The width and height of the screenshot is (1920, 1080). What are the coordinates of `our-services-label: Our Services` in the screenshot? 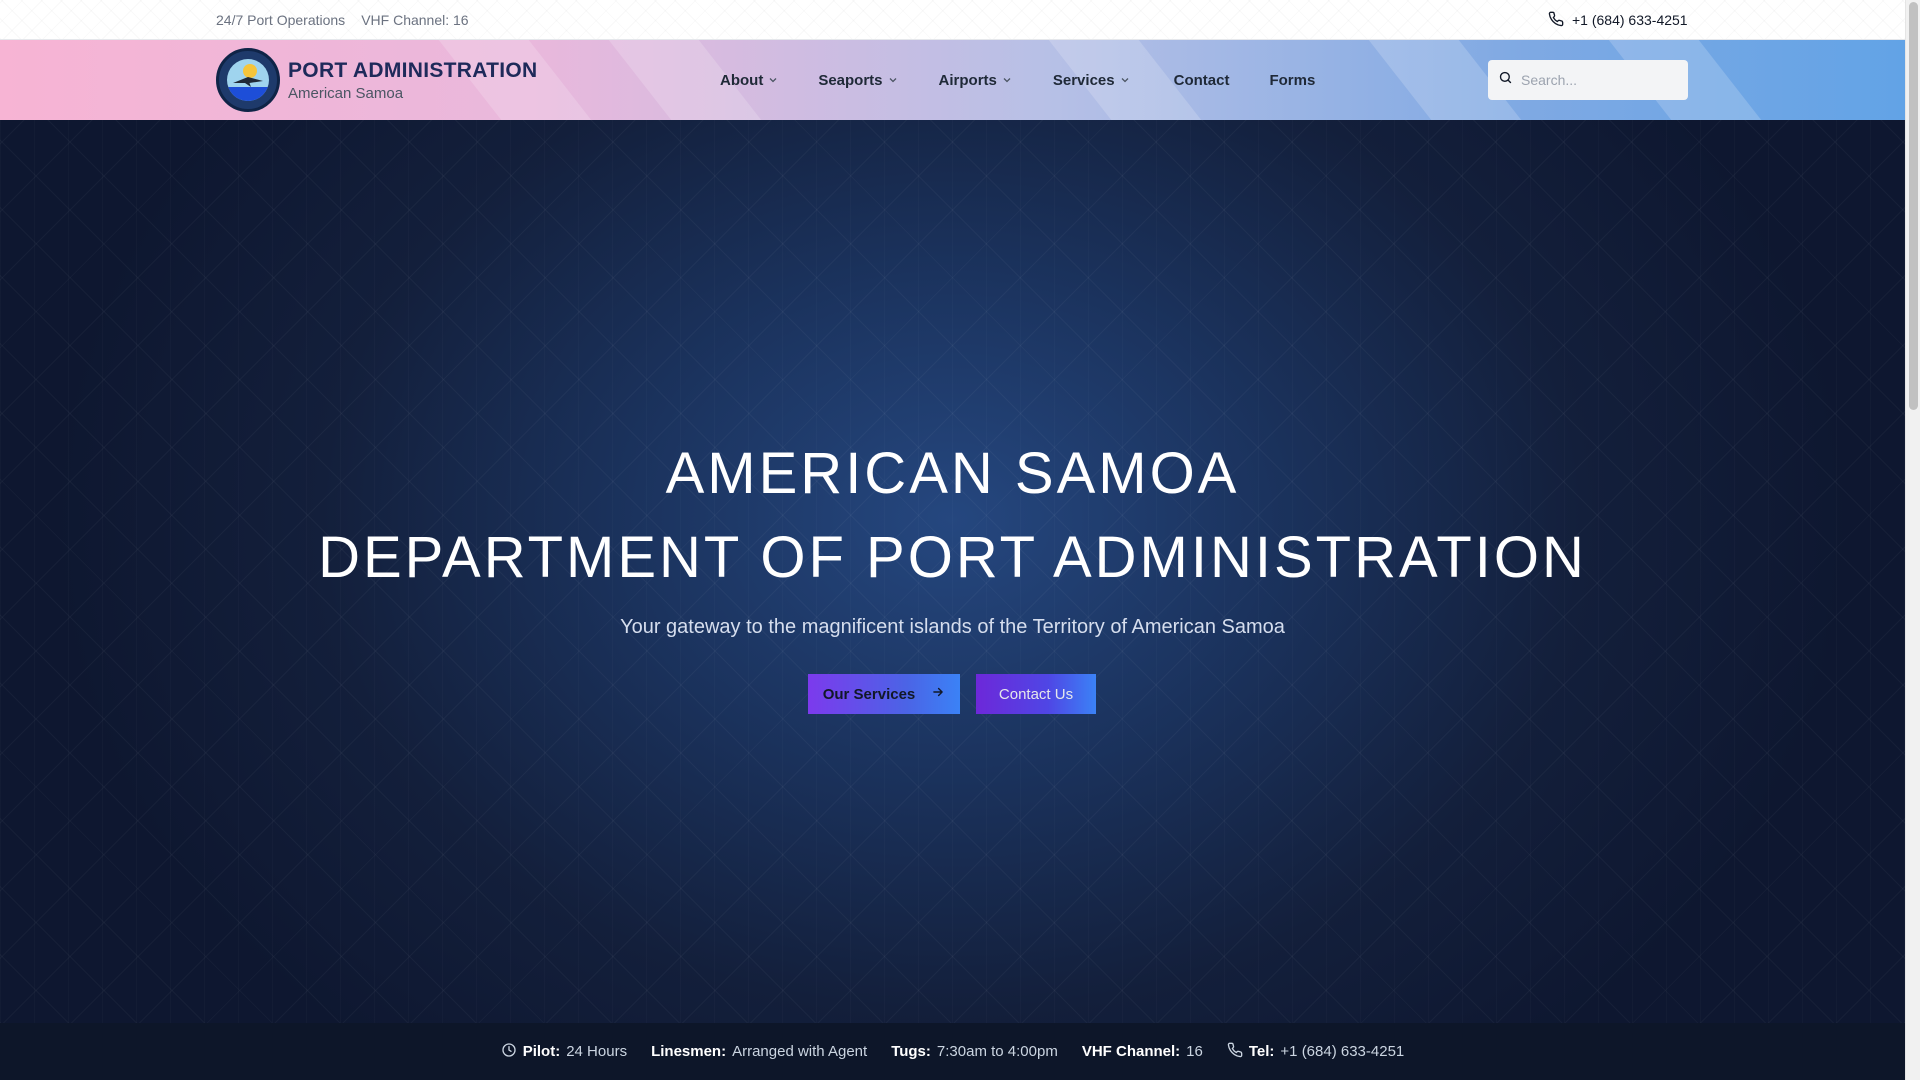 It's located at (869, 694).